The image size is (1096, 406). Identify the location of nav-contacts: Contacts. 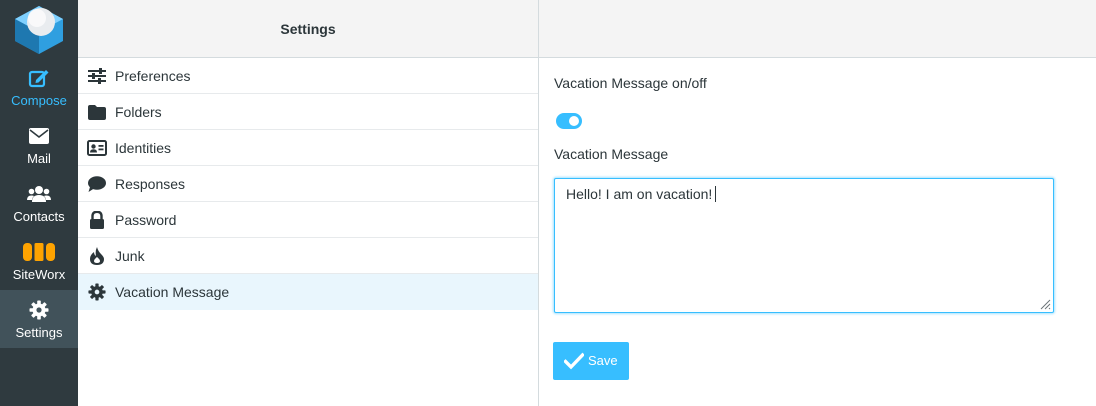
(39, 203).